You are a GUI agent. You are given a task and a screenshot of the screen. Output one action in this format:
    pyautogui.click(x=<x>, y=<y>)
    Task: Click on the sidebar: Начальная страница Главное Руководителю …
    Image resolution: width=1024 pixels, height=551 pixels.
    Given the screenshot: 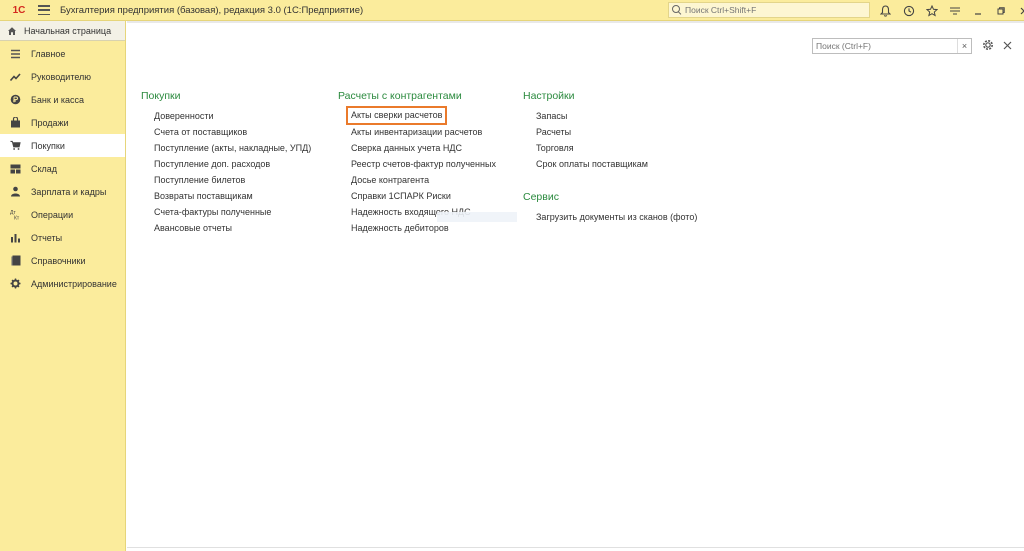 What is the action you would take?
    pyautogui.click(x=63, y=286)
    